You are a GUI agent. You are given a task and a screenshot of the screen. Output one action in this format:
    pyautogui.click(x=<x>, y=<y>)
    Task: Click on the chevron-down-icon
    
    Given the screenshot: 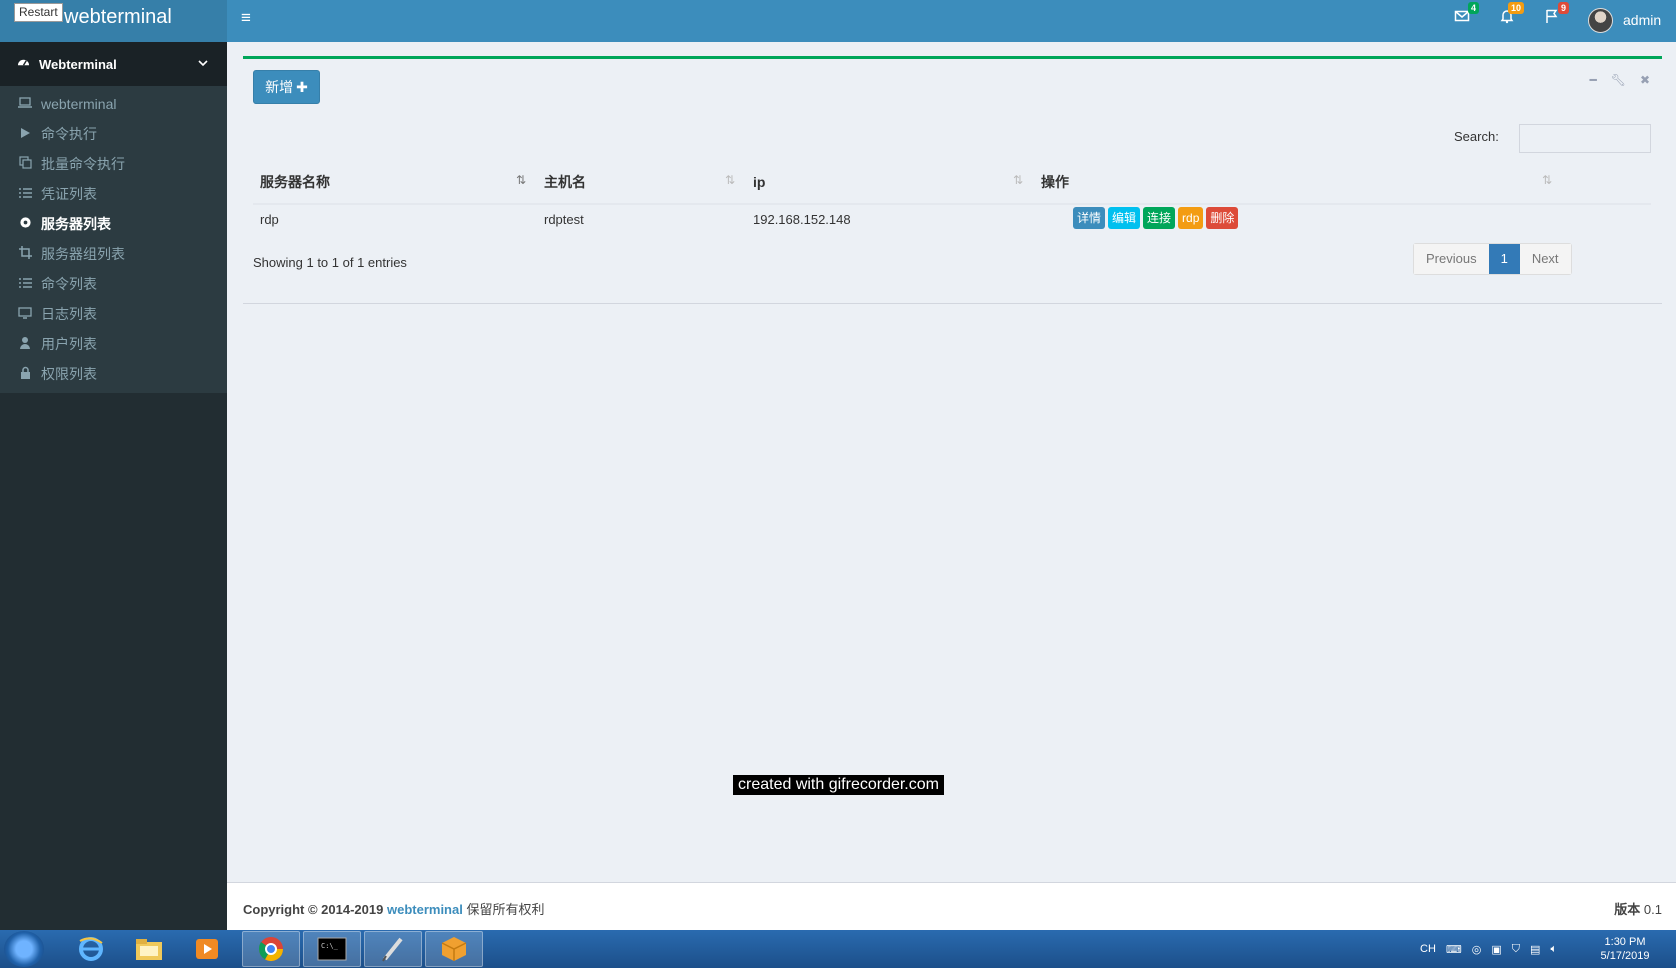 What is the action you would take?
    pyautogui.click(x=203, y=64)
    